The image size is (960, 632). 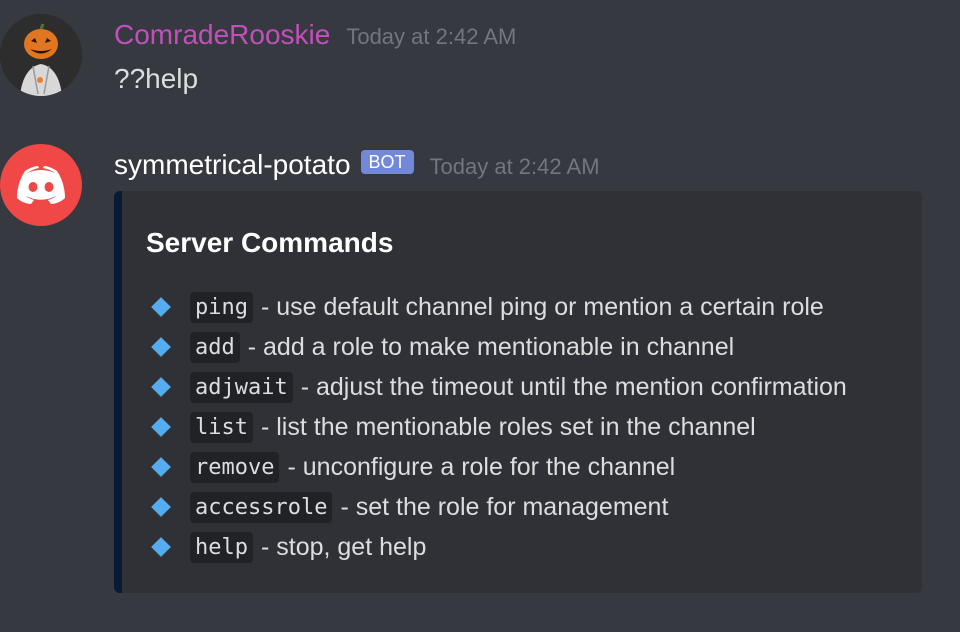 I want to click on bot-avatar, so click(x=41, y=185).